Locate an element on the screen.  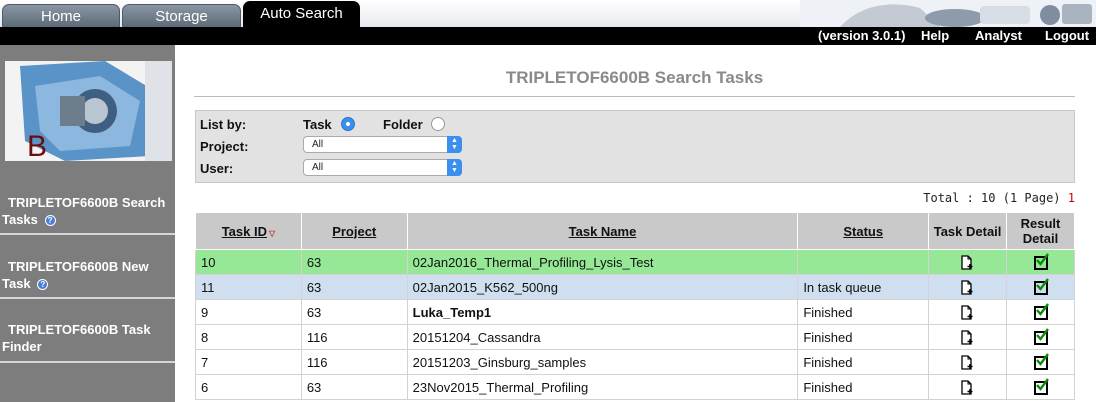
project-select-value: All is located at coordinates (318, 144).